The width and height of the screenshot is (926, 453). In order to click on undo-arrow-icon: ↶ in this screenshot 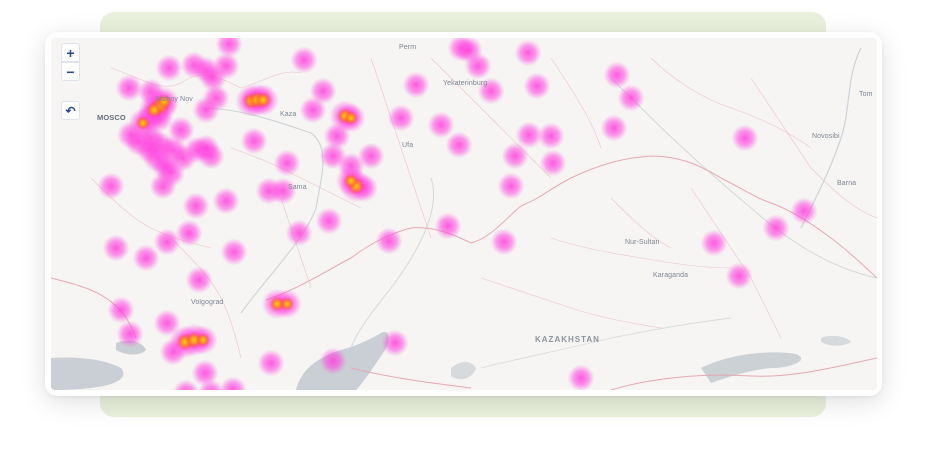, I will do `click(70, 110)`.